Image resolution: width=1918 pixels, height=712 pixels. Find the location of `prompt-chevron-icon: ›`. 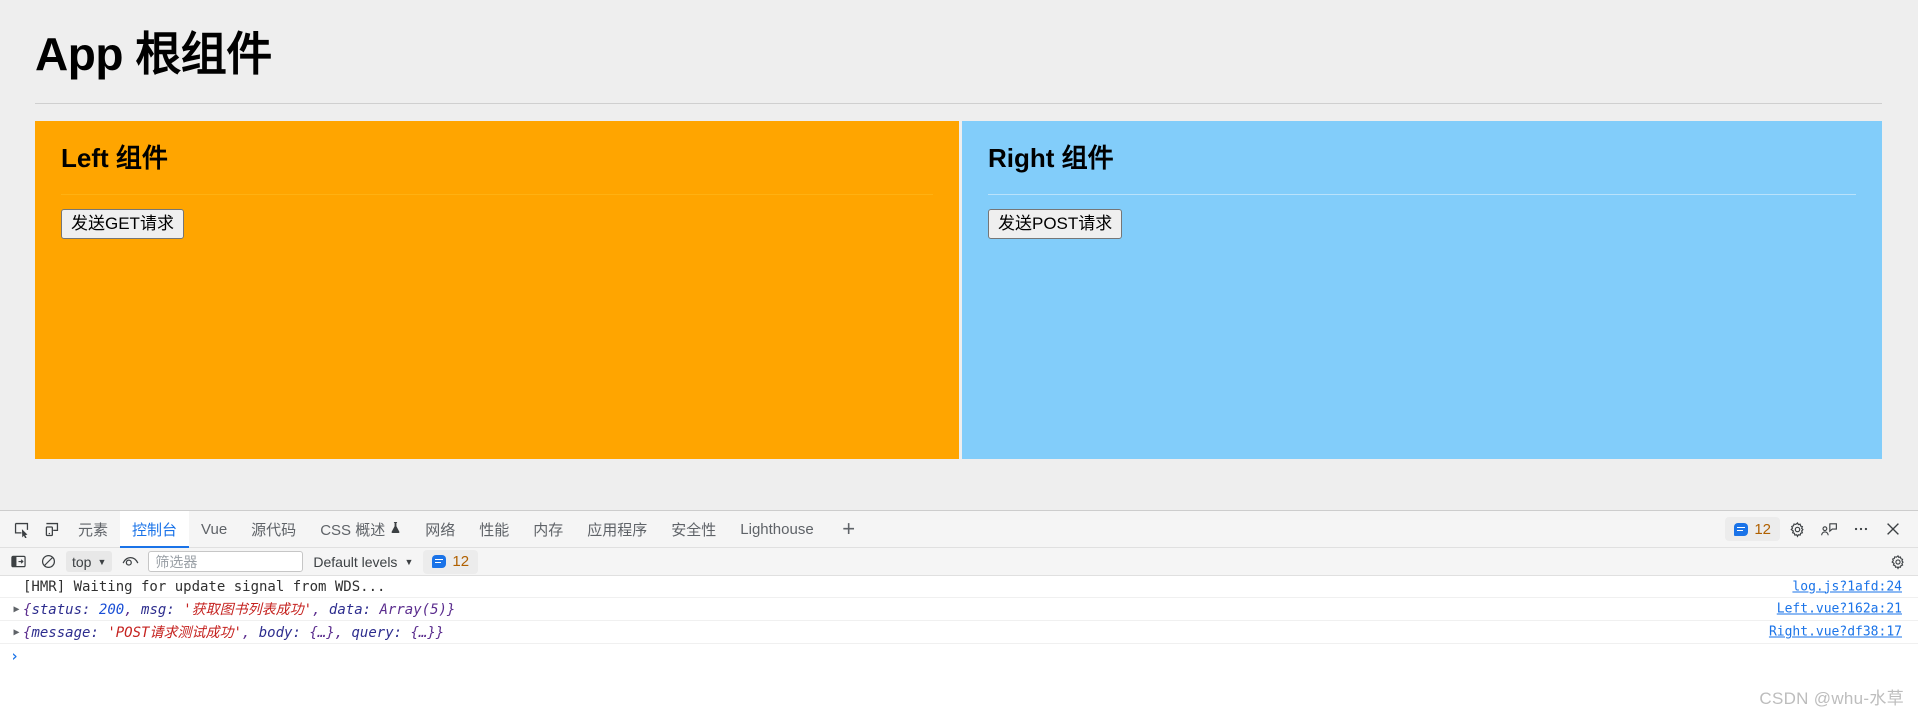

prompt-chevron-icon: › is located at coordinates (15, 656).